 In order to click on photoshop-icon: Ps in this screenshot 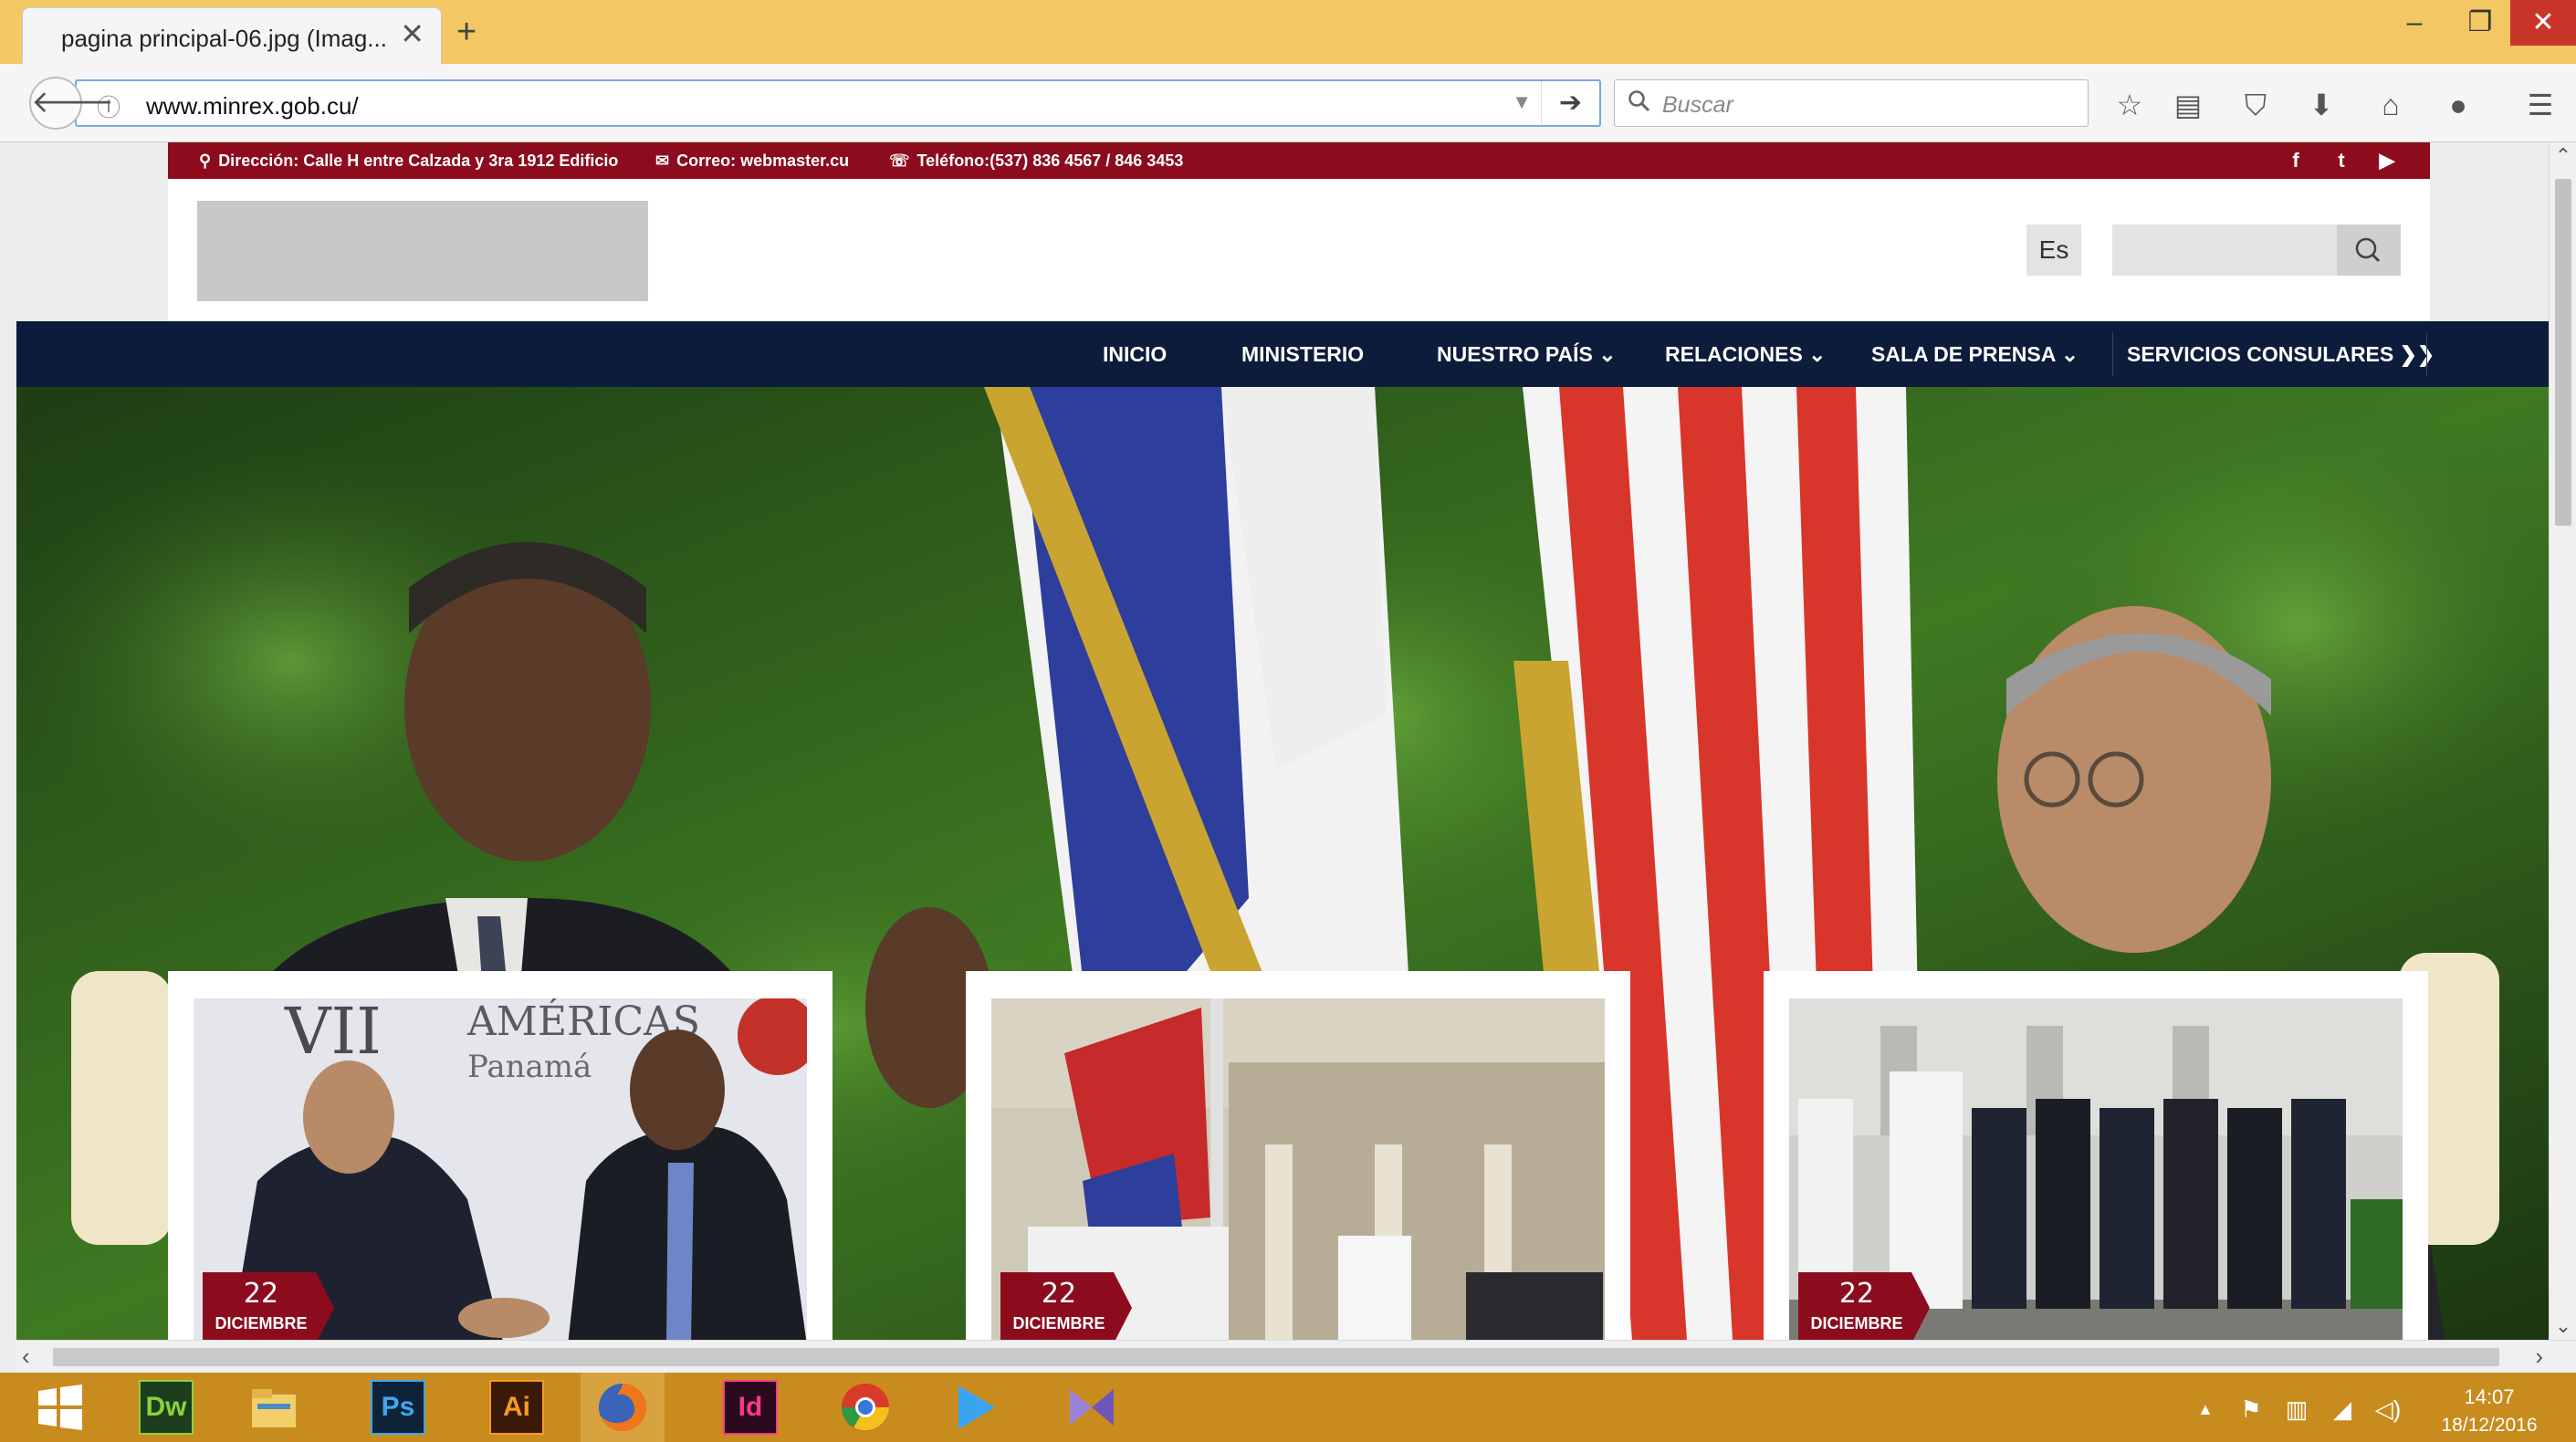, I will do `click(398, 1407)`.